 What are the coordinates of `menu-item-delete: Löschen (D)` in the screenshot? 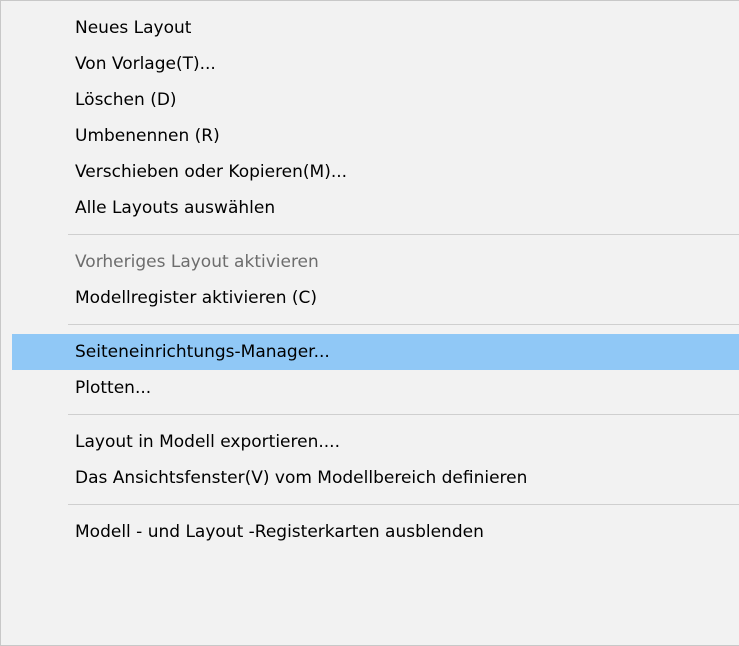 It's located at (370, 100).